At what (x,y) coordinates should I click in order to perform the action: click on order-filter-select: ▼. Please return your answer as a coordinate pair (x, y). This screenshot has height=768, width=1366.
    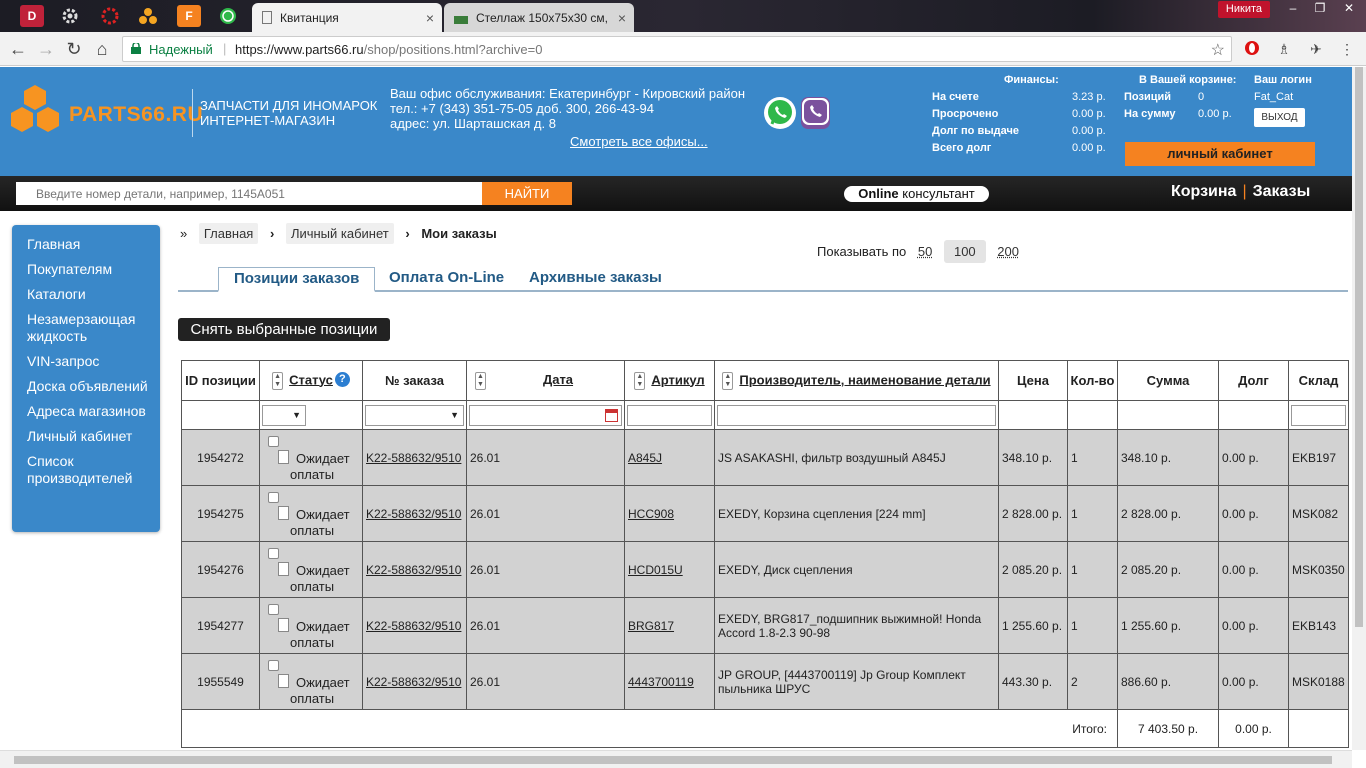
    Looking at the image, I should click on (414, 415).